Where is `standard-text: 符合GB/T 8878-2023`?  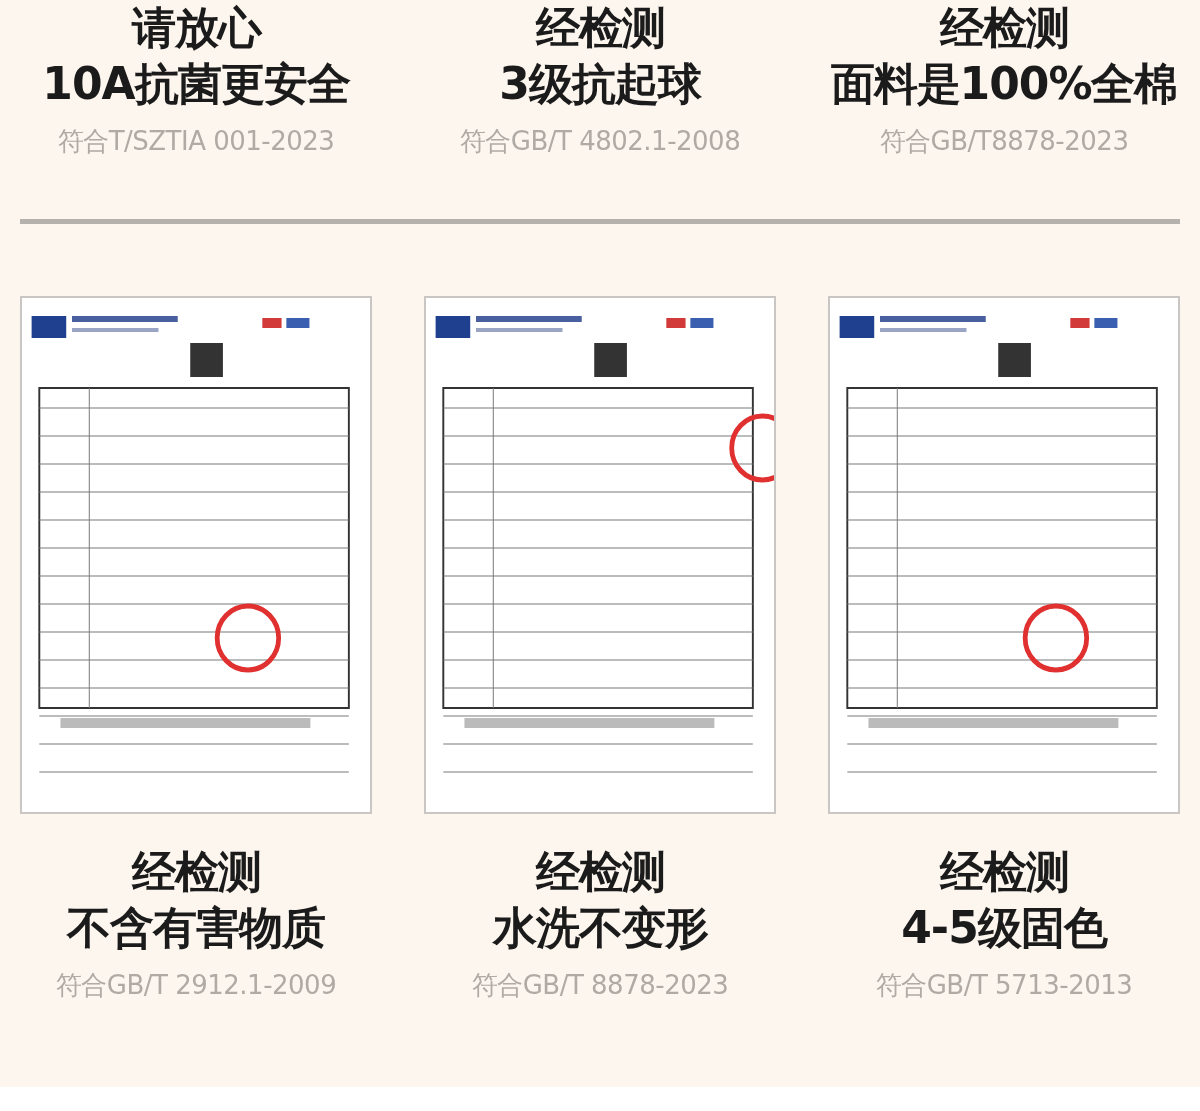 standard-text: 符合GB/T 8878-2023 is located at coordinates (600, 985).